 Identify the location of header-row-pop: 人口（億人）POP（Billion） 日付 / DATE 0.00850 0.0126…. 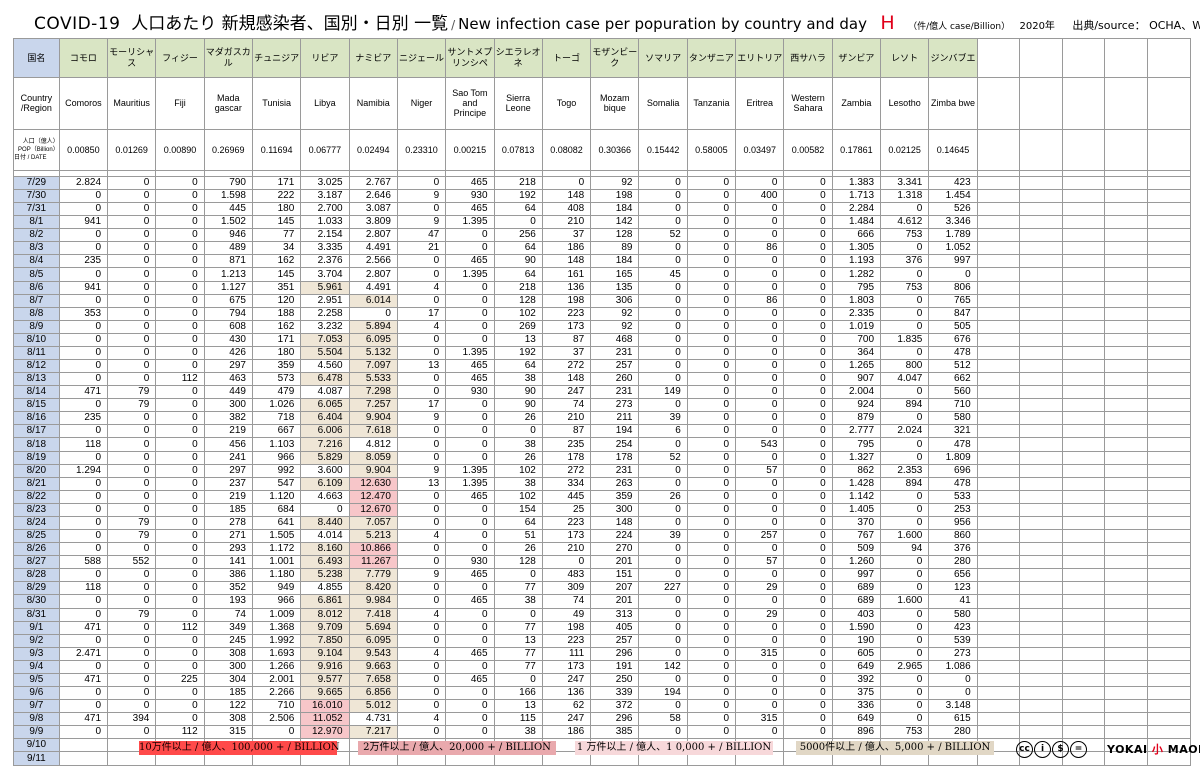
(602, 149).